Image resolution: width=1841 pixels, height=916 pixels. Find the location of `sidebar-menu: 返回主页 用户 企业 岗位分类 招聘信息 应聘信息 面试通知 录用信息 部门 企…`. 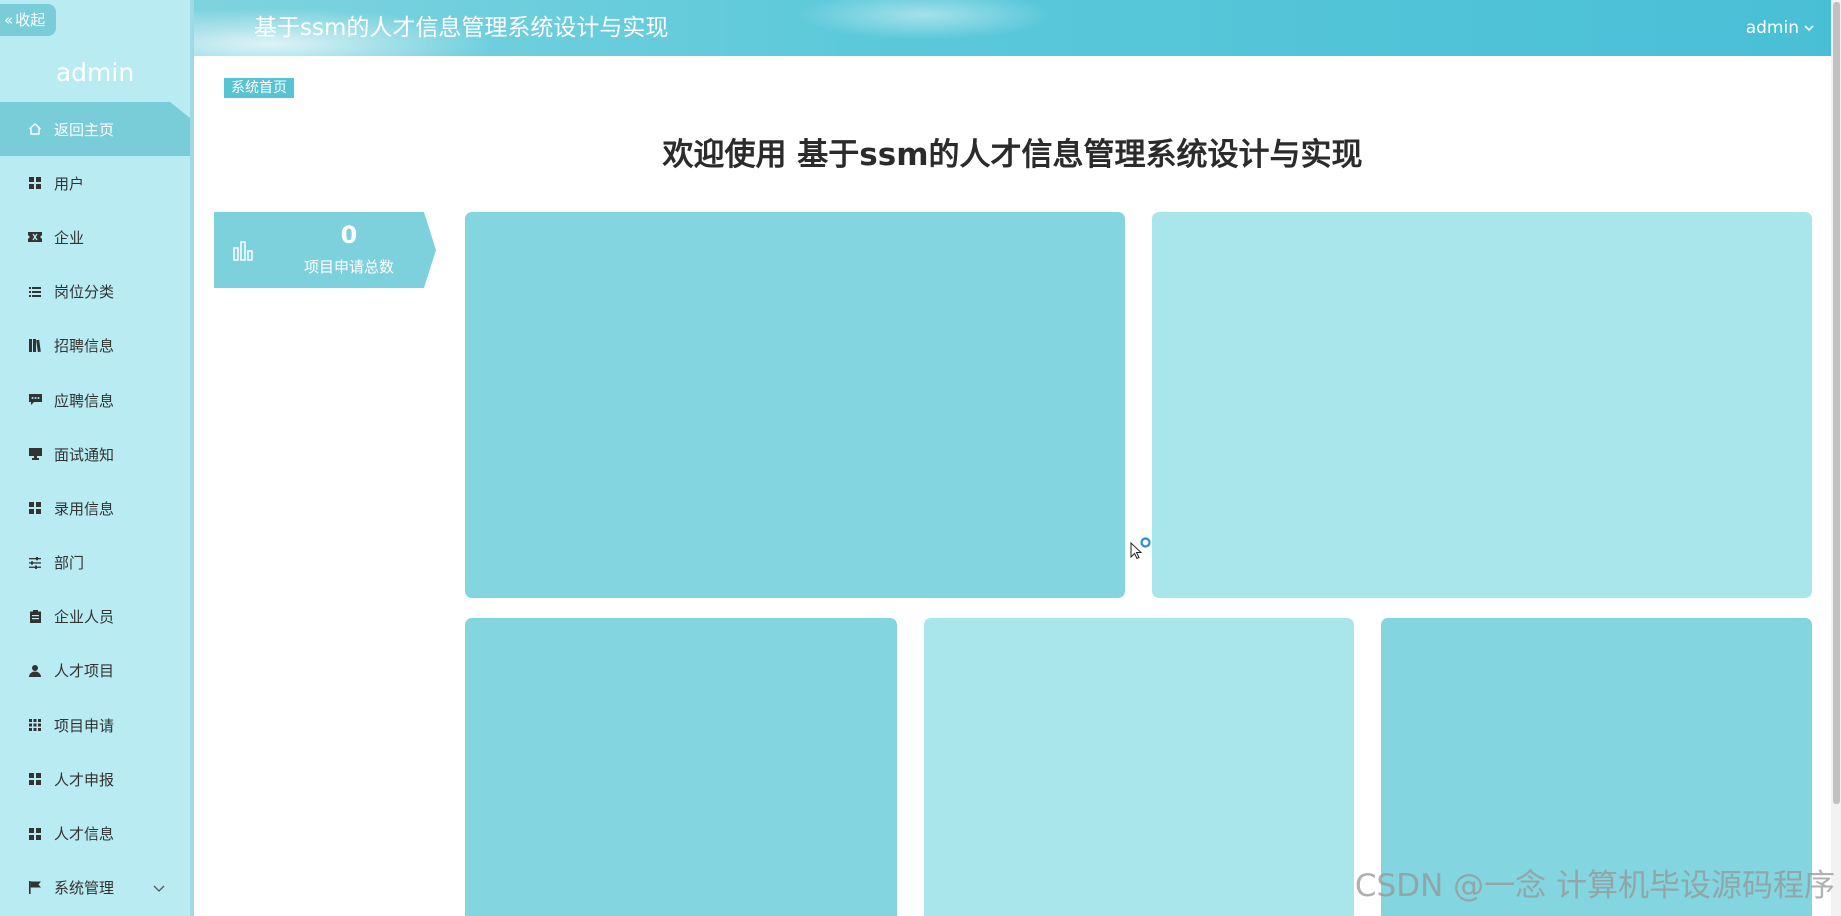

sidebar-menu: 返回主页 用户 企业 岗位分类 招聘信息 应聘信息 面试通知 录用信息 部门 企… is located at coordinates (95, 508).